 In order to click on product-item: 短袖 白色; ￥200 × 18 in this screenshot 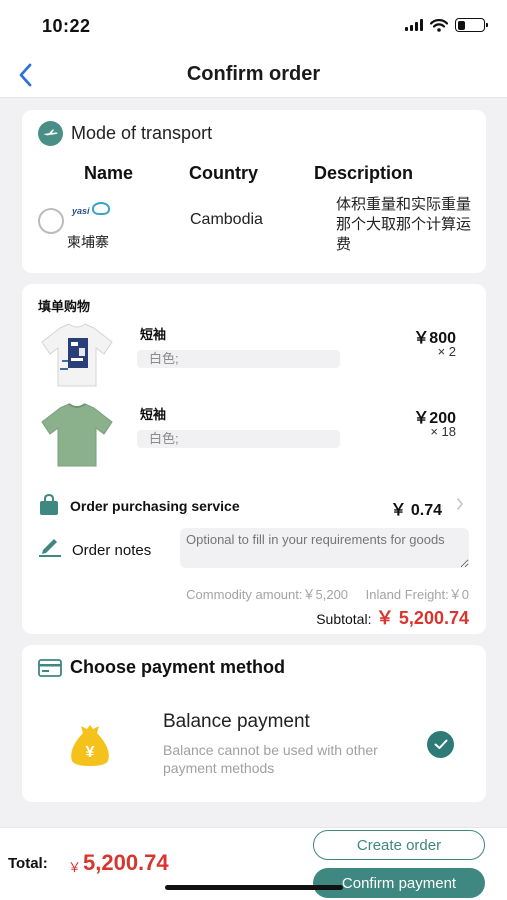, I will do `click(254, 435)`.